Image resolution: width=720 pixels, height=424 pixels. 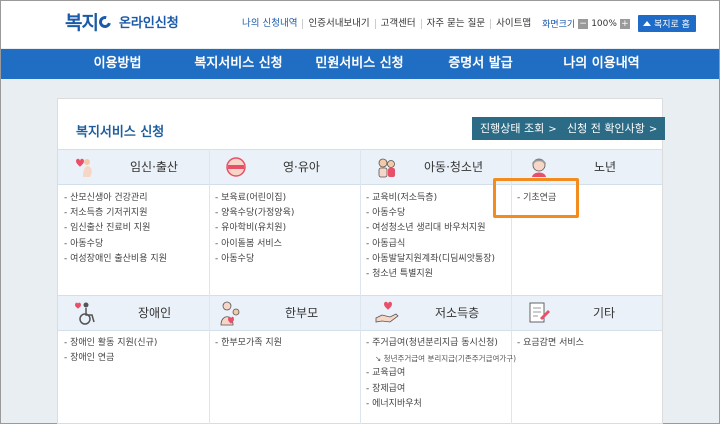 I want to click on service-link: - 주거급여(청년분리지급 동시신청), so click(x=441, y=343).